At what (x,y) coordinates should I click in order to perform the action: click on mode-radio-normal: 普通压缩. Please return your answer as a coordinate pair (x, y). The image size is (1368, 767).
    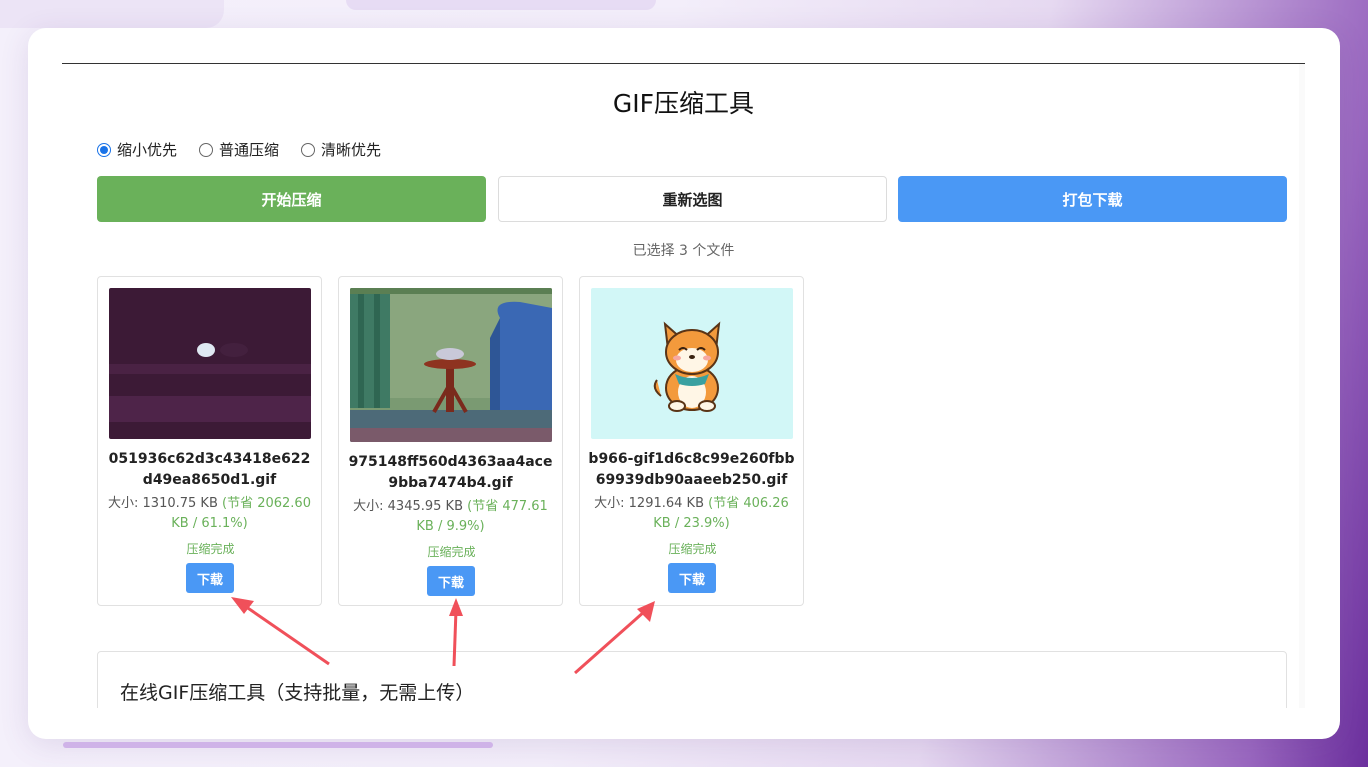
    Looking at the image, I should click on (239, 149).